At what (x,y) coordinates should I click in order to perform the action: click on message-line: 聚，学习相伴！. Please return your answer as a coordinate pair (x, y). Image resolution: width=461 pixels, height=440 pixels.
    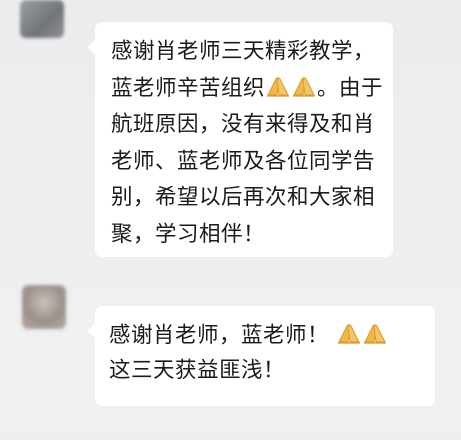
    Looking at the image, I should click on (188, 234).